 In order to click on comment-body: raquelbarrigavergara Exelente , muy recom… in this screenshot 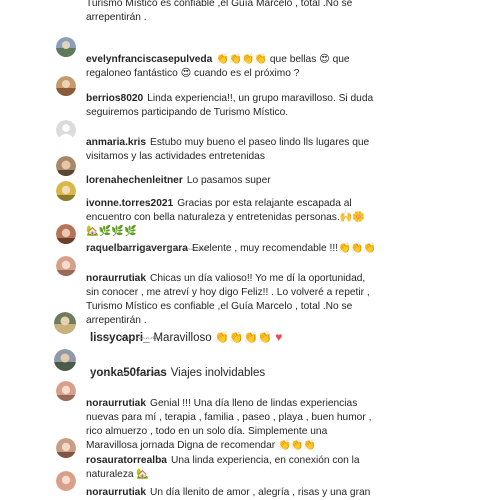, I will do `click(236, 242)`.